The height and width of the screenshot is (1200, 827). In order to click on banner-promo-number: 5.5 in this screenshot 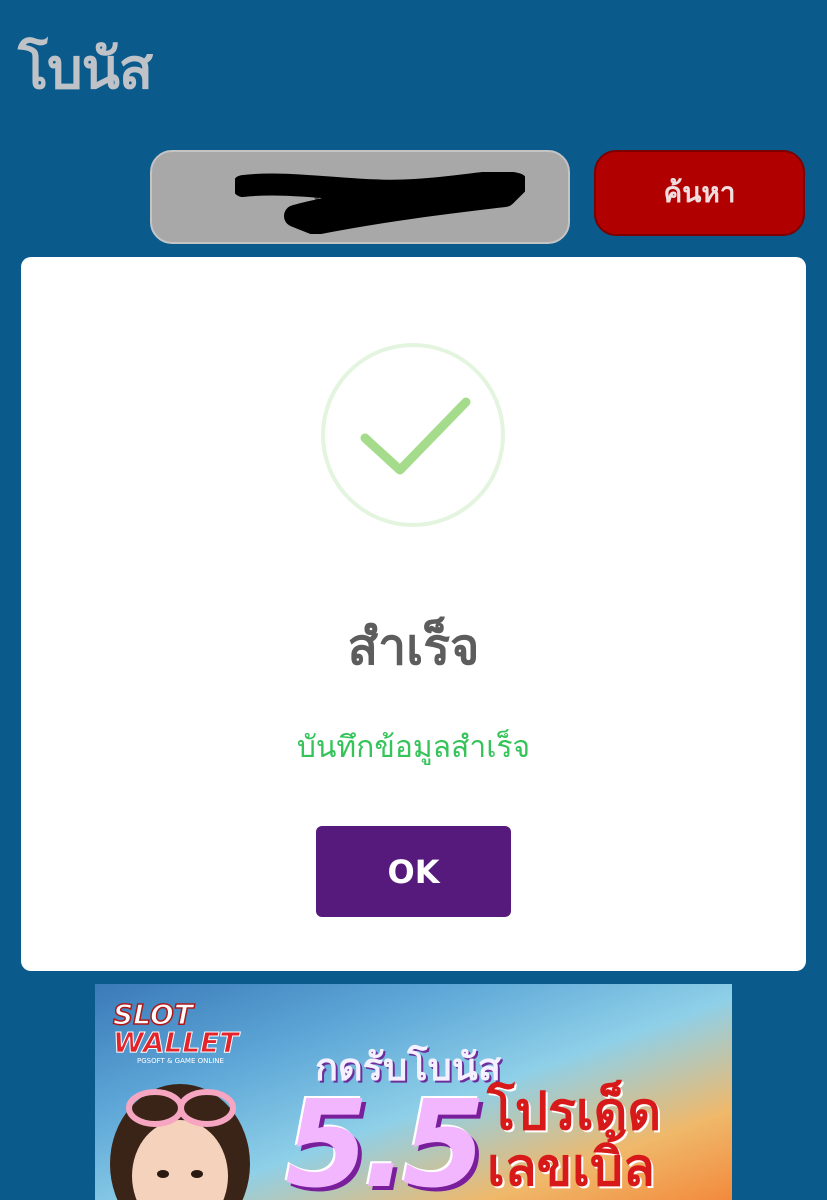, I will do `click(385, 1138)`.